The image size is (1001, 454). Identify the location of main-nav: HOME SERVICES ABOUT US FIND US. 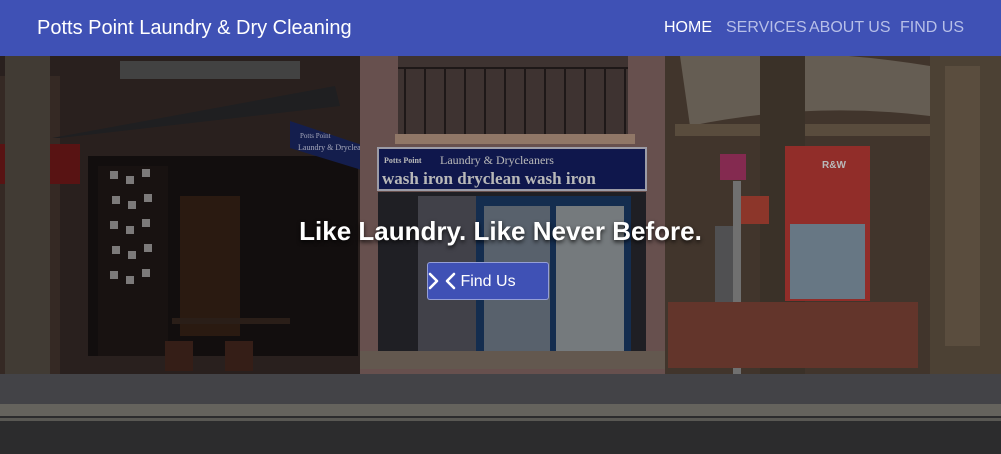
(500, 29).